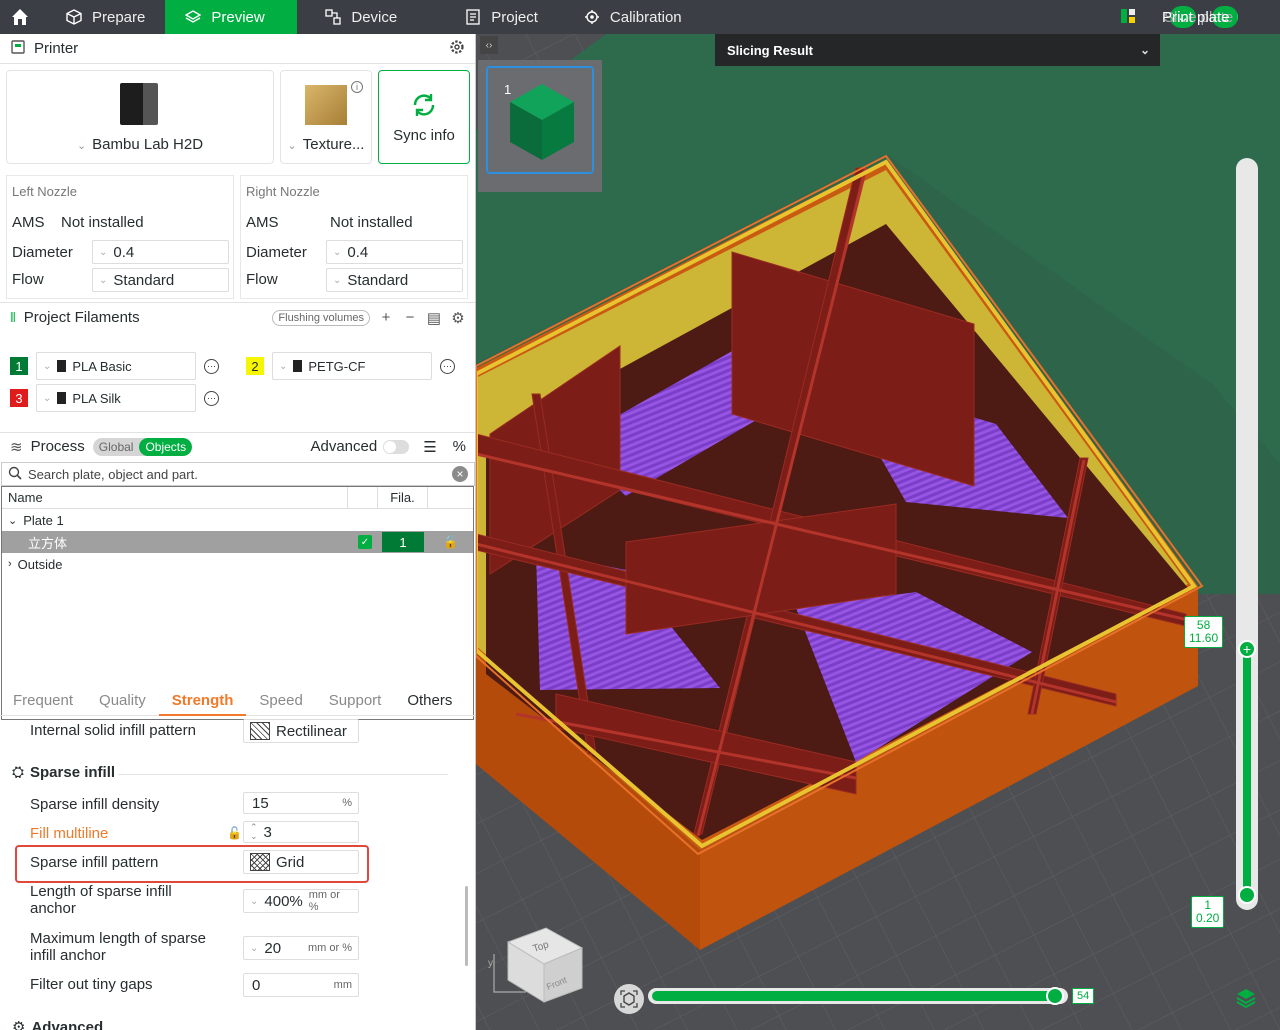 The image size is (1280, 1030). What do you see at coordinates (19, 366) in the screenshot?
I see `filament-number-badge: 1` at bounding box center [19, 366].